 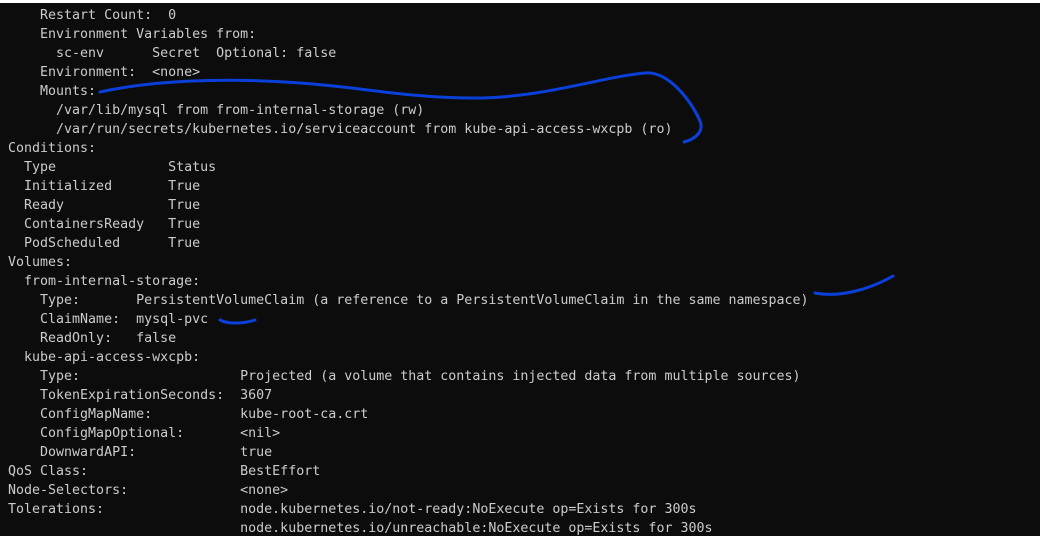 What do you see at coordinates (92, 15) in the screenshot?
I see `line-restart-count: Restart Count: 0` at bounding box center [92, 15].